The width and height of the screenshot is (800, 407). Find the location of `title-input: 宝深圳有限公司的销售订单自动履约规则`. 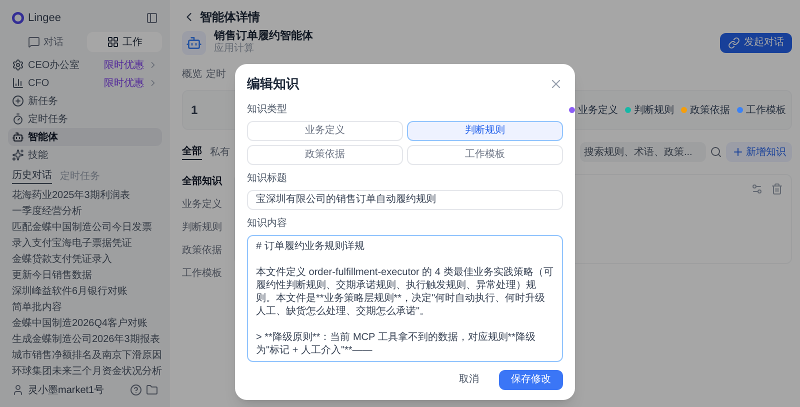

title-input: 宝深圳有限公司的销售订单自动履约规则 is located at coordinates (405, 200).